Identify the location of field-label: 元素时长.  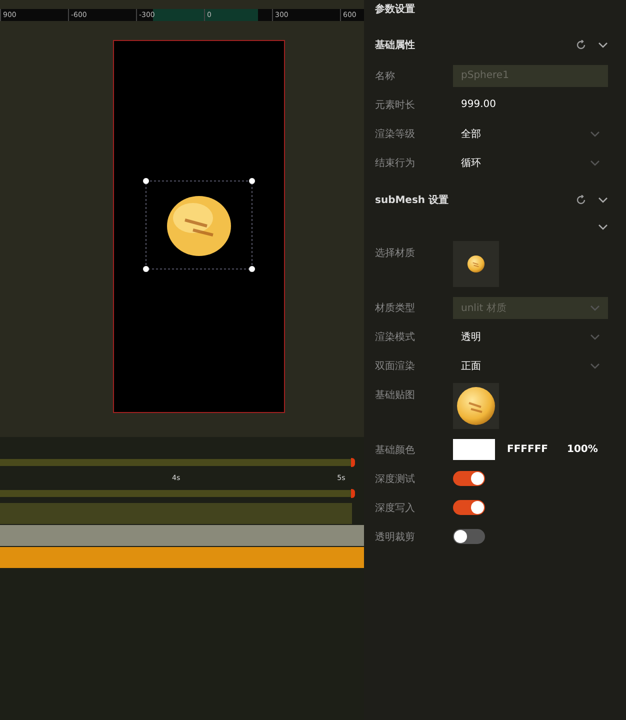
(395, 105).